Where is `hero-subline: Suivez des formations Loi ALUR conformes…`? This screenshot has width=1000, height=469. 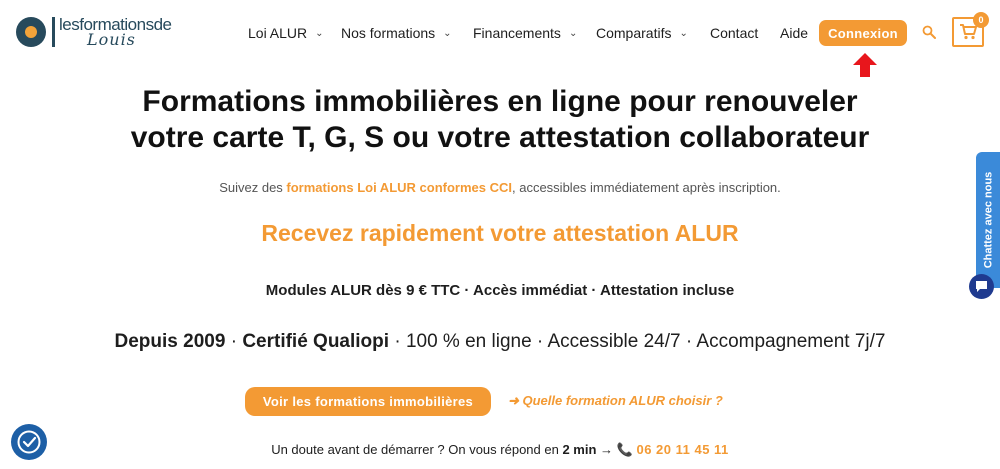 hero-subline: Suivez des formations Loi ALUR conformes… is located at coordinates (500, 187).